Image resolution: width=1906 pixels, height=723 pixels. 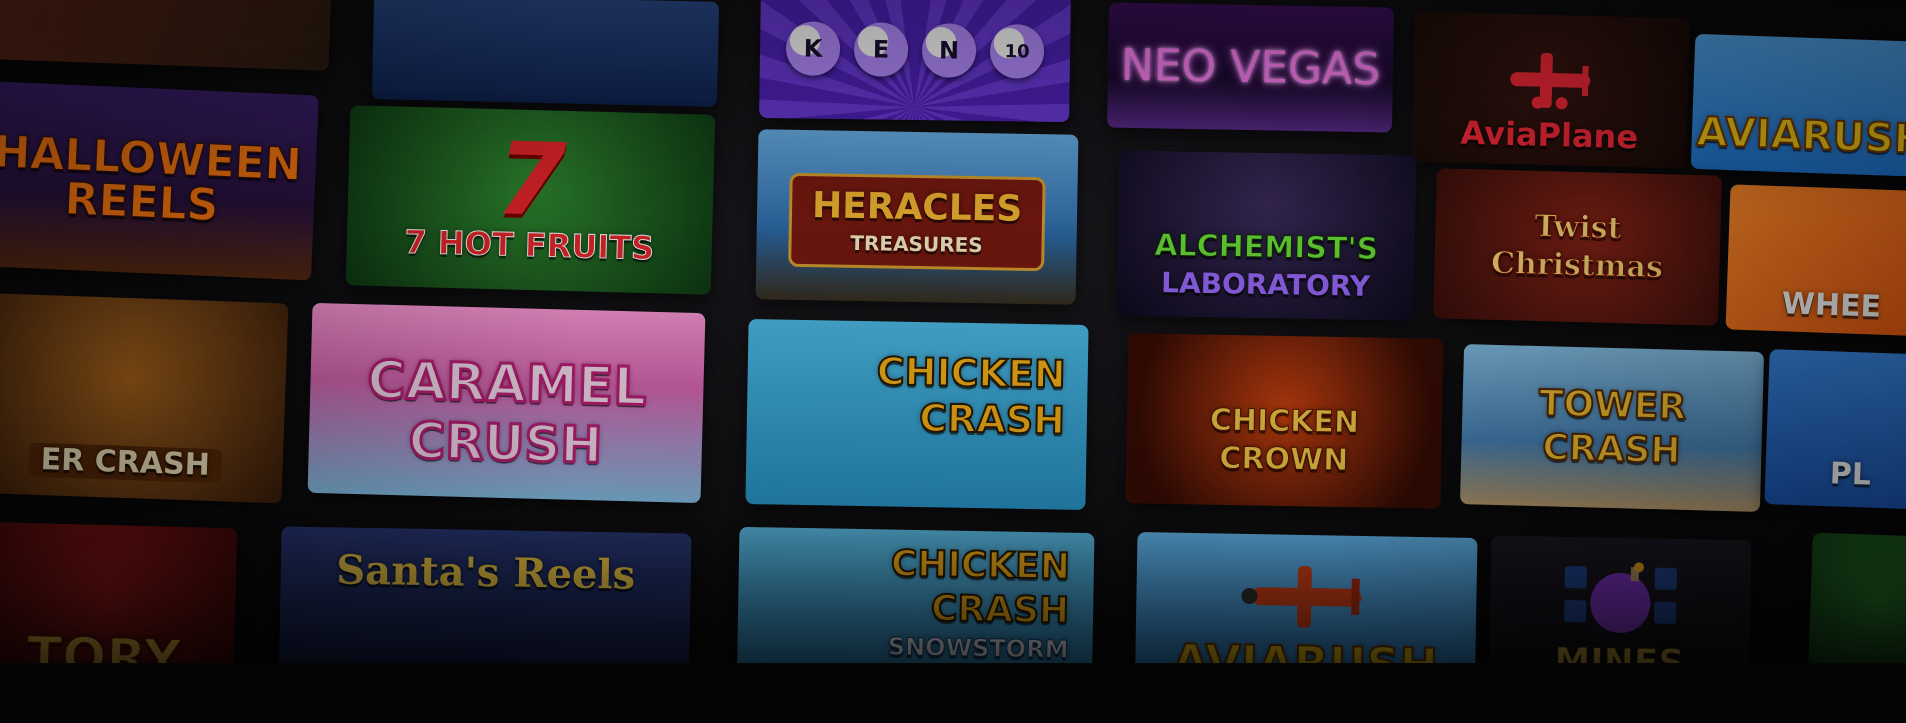 I want to click on game-tile-heracles: HERACLES TREASURES, so click(x=917, y=217).